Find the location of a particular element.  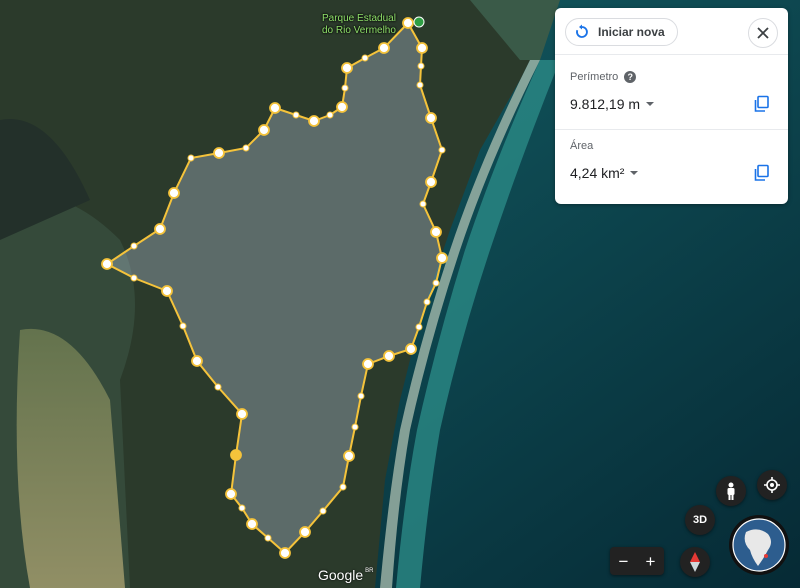

pegman-icon is located at coordinates (731, 491).